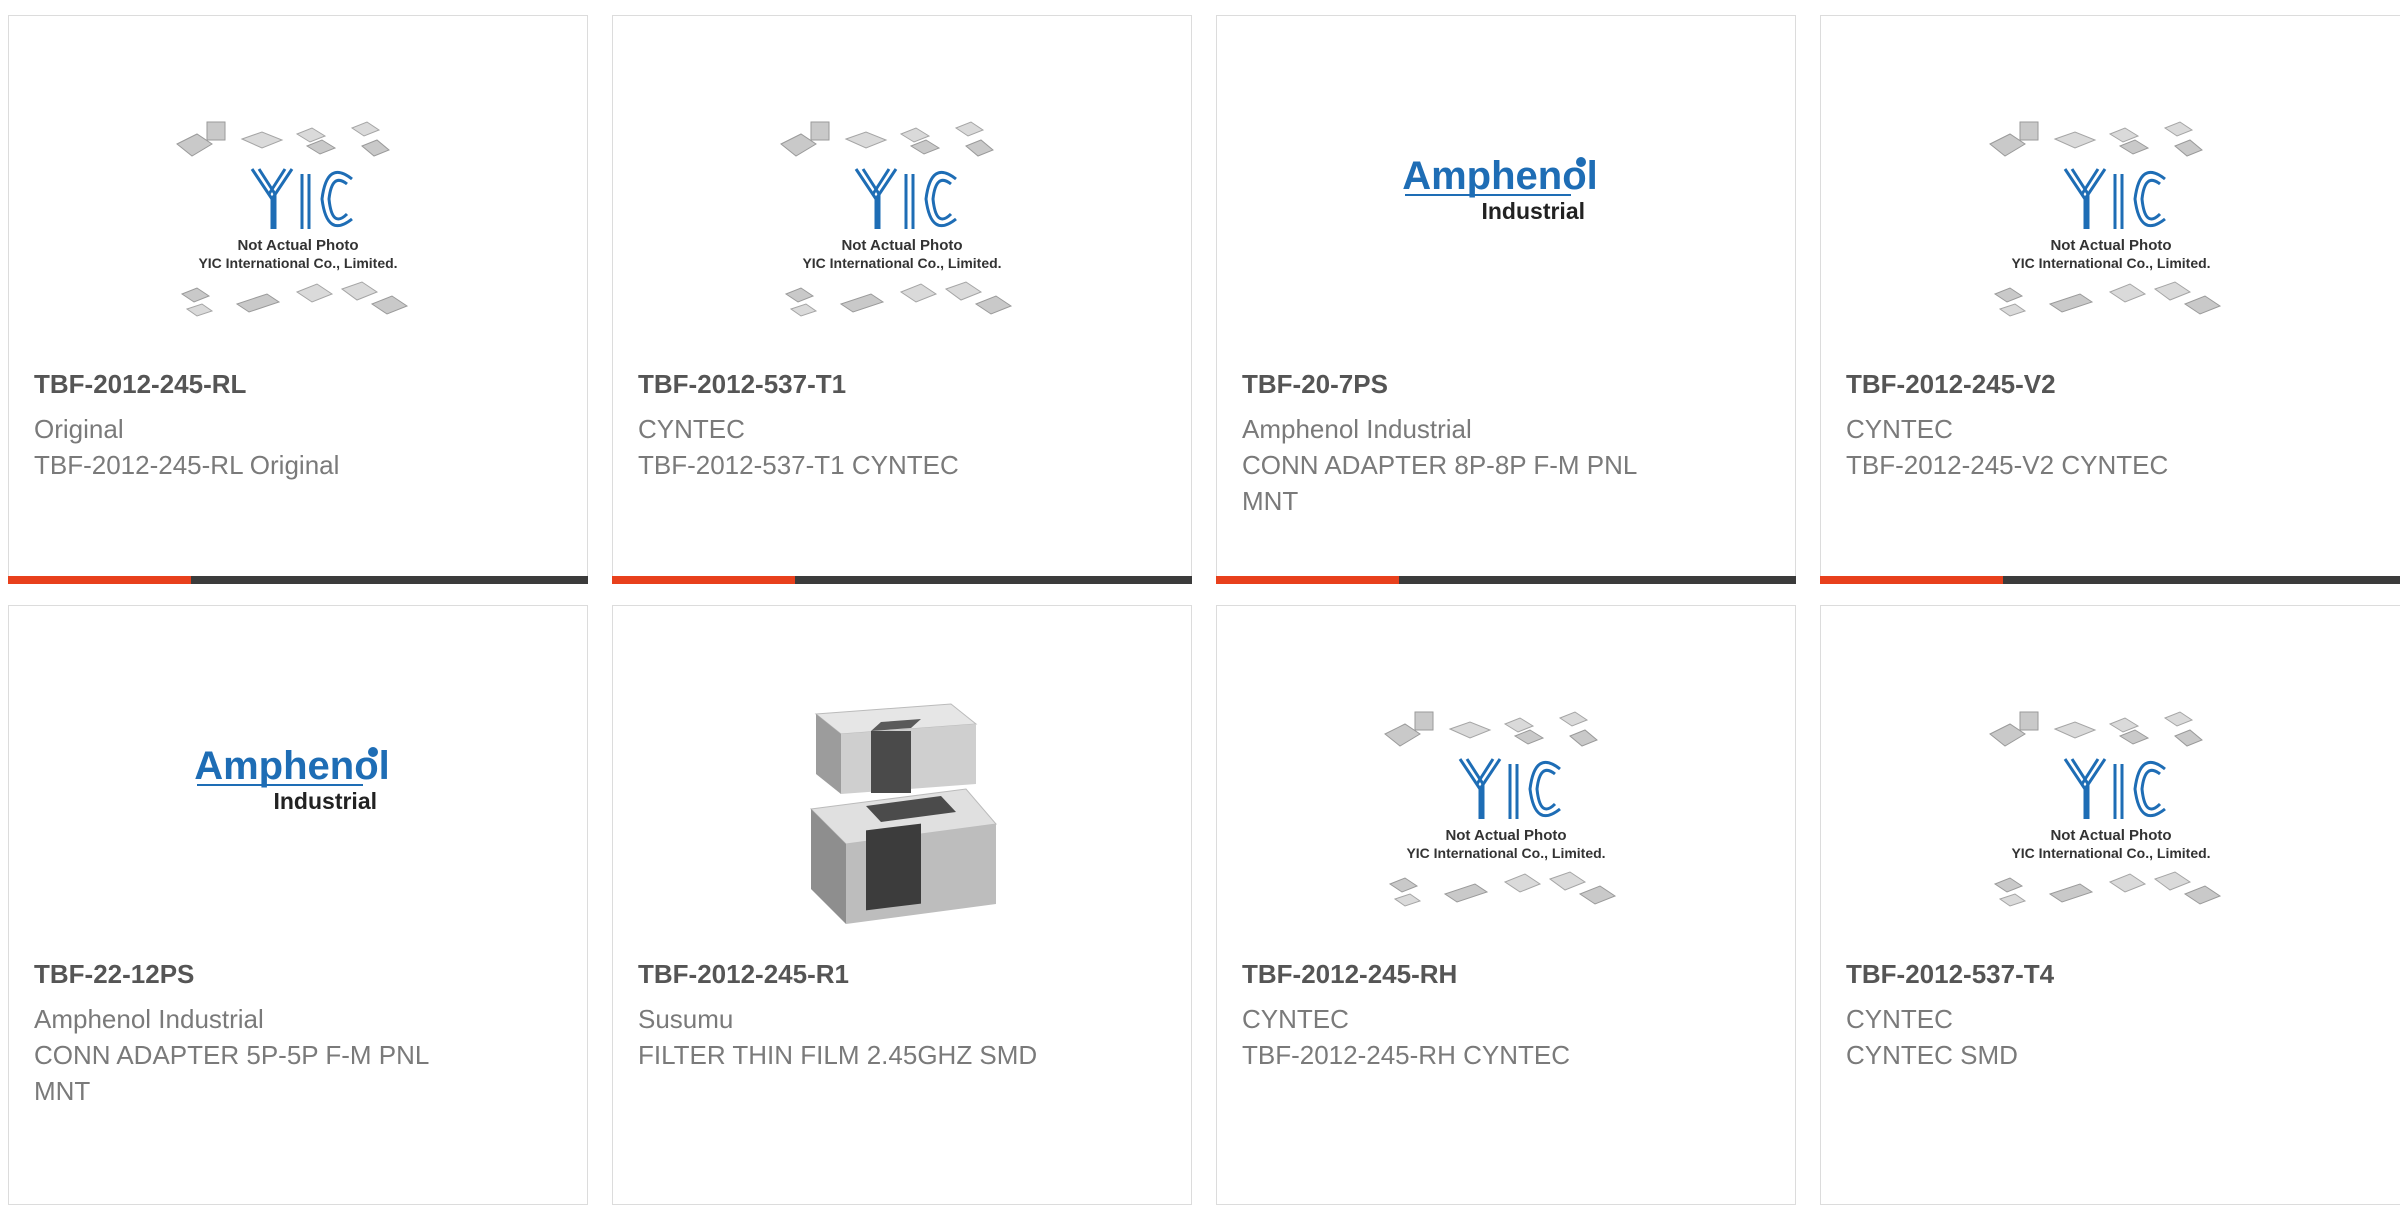  What do you see at coordinates (1951, 384) in the screenshot?
I see `part-number: TBF-2012-245-V2` at bounding box center [1951, 384].